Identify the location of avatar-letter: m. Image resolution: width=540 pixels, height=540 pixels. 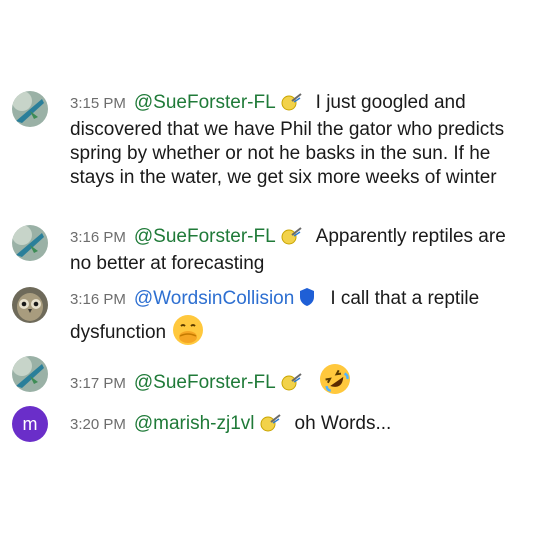
(30, 424).